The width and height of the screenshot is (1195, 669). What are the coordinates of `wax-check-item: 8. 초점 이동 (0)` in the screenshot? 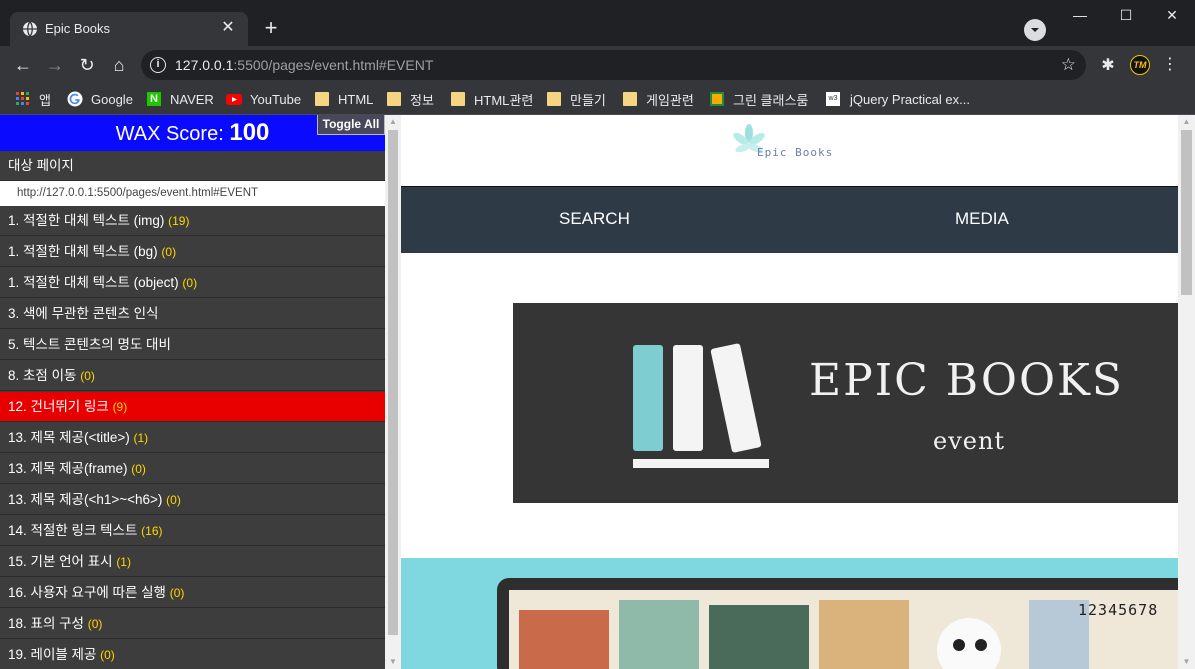 It's located at (192, 376).